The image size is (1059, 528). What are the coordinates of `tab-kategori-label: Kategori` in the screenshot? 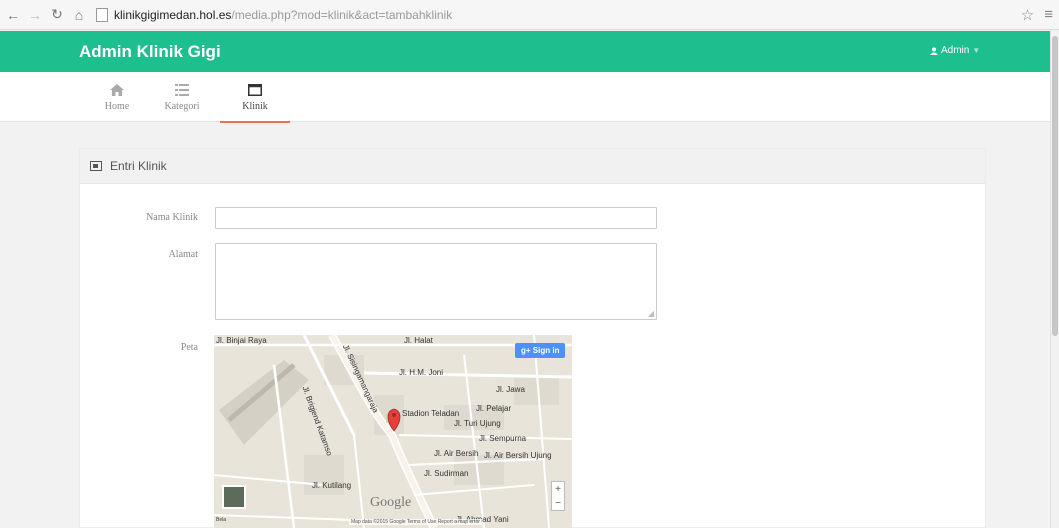 It's located at (182, 106).